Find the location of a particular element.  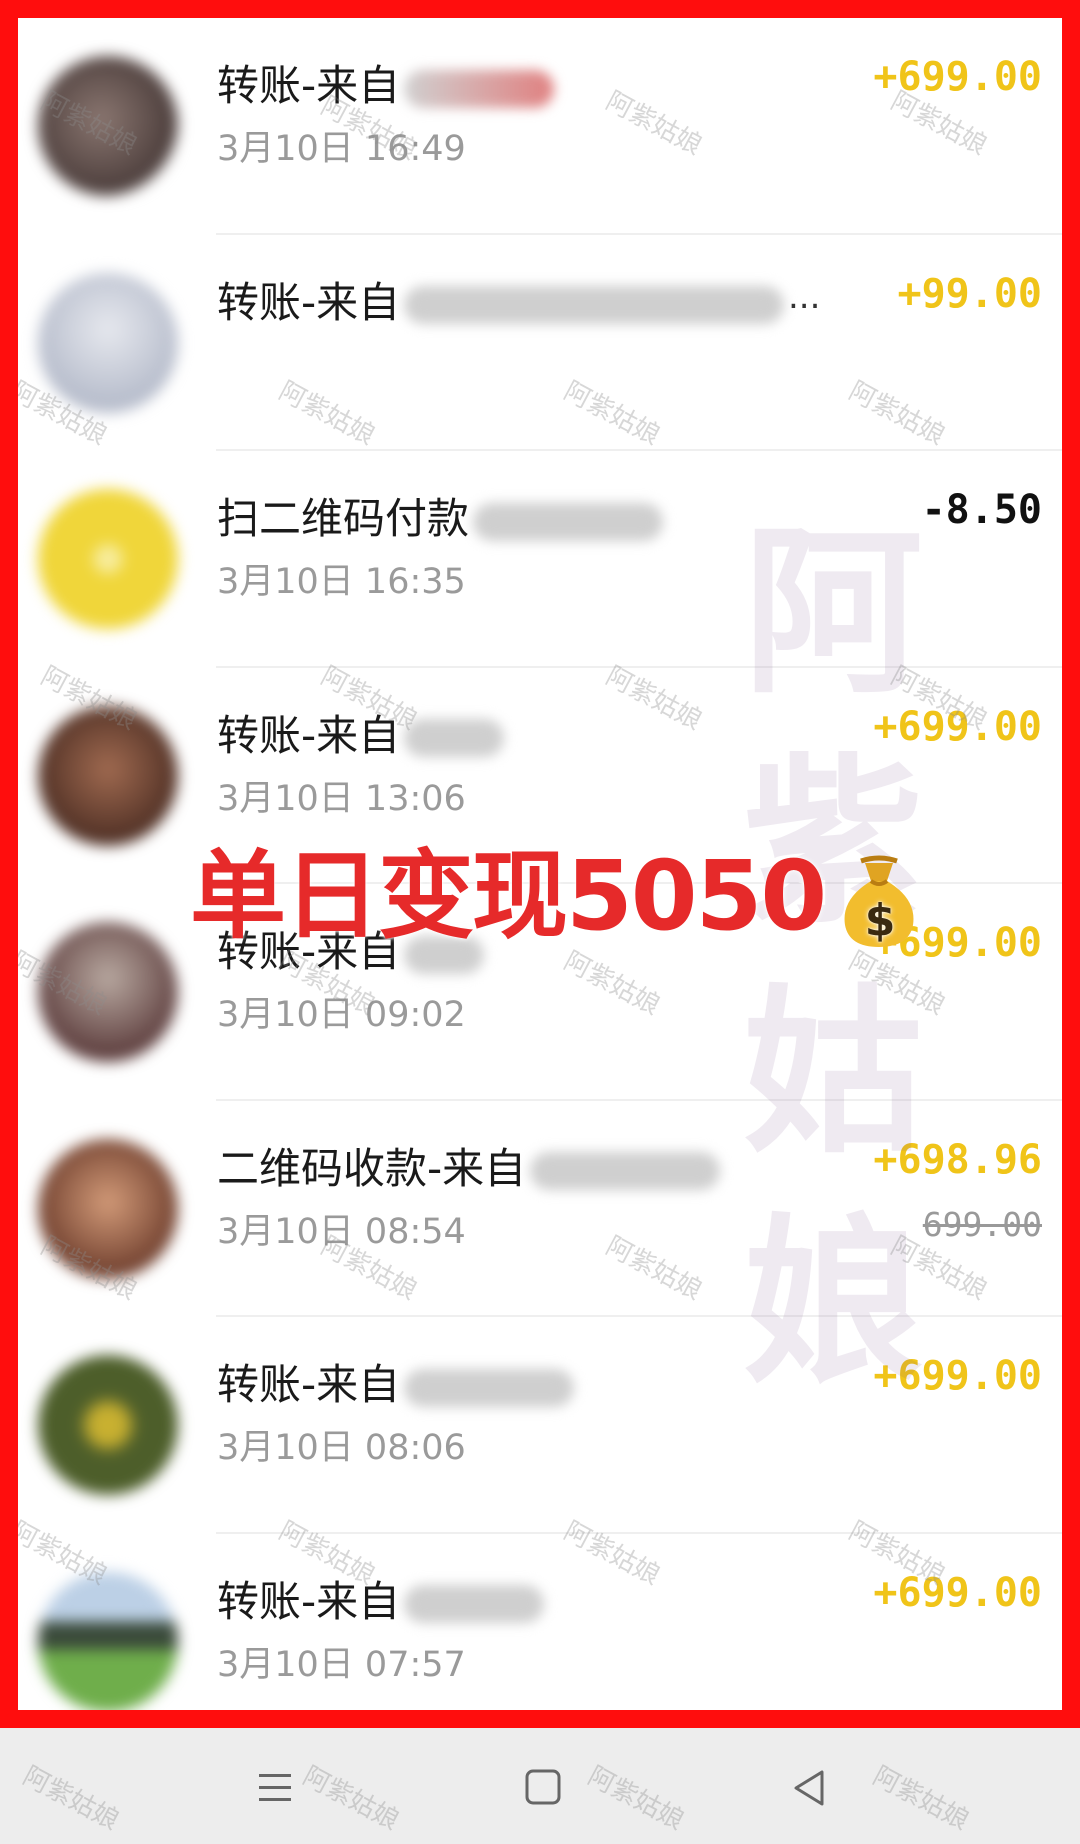

transaction-title: 二维码收款-来自 is located at coordinates (372, 1168).